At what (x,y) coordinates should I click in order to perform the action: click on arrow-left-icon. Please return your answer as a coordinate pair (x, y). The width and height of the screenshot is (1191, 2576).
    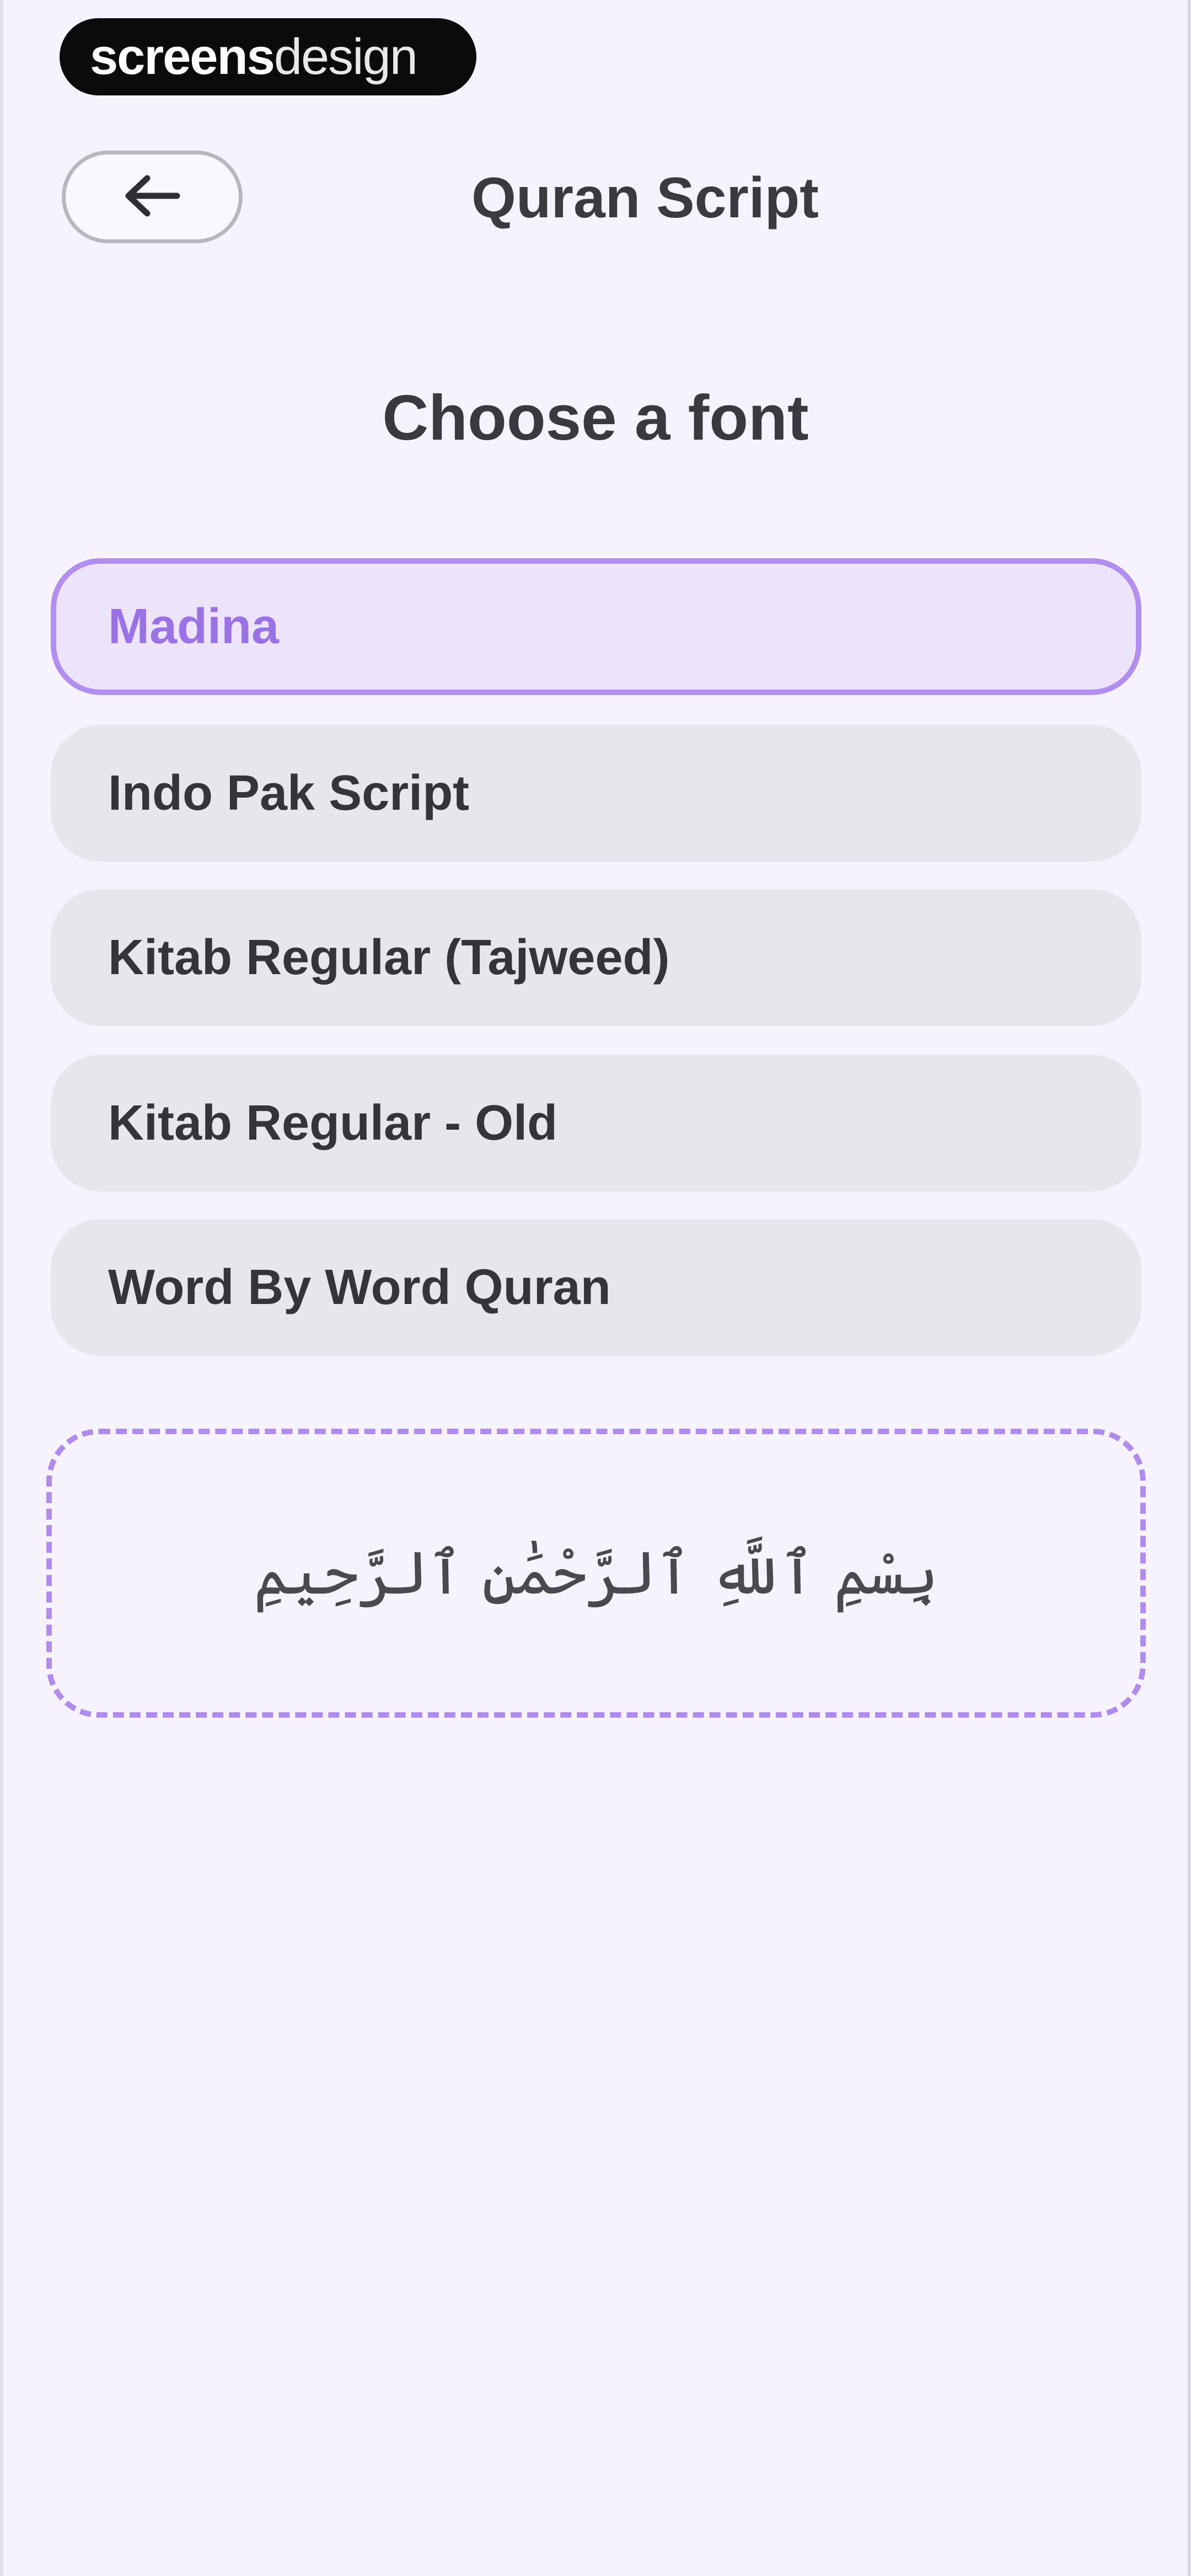
    Looking at the image, I should click on (152, 197).